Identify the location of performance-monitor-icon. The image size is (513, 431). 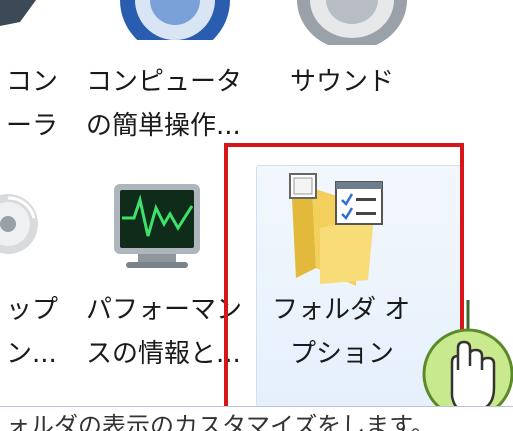
(160, 228).